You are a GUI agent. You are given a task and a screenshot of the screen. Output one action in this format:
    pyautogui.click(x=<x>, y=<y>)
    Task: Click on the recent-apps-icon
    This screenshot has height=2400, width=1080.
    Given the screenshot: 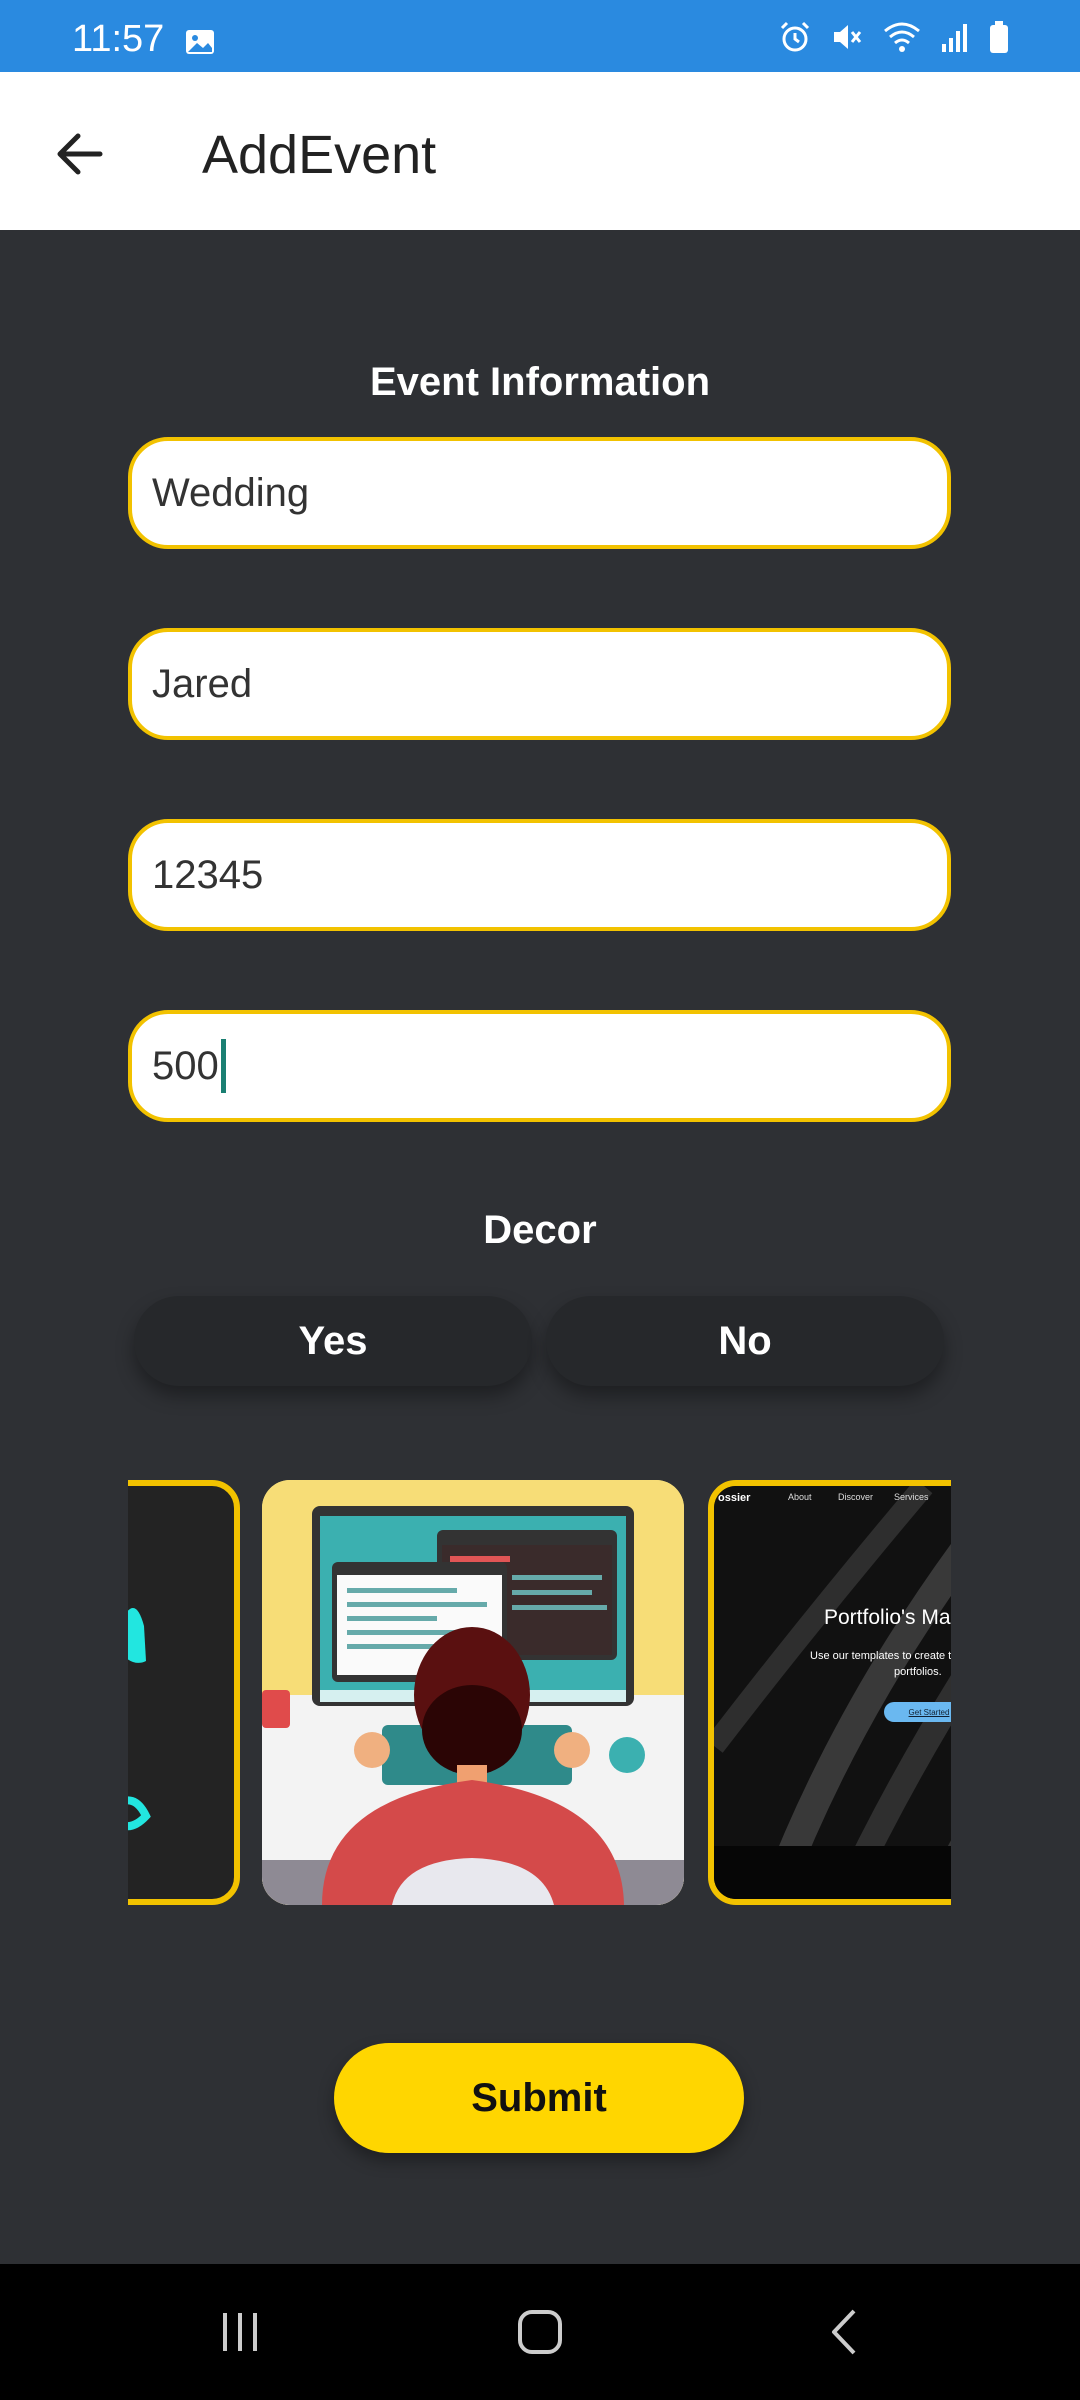 What is the action you would take?
    pyautogui.click(x=240, y=2332)
    